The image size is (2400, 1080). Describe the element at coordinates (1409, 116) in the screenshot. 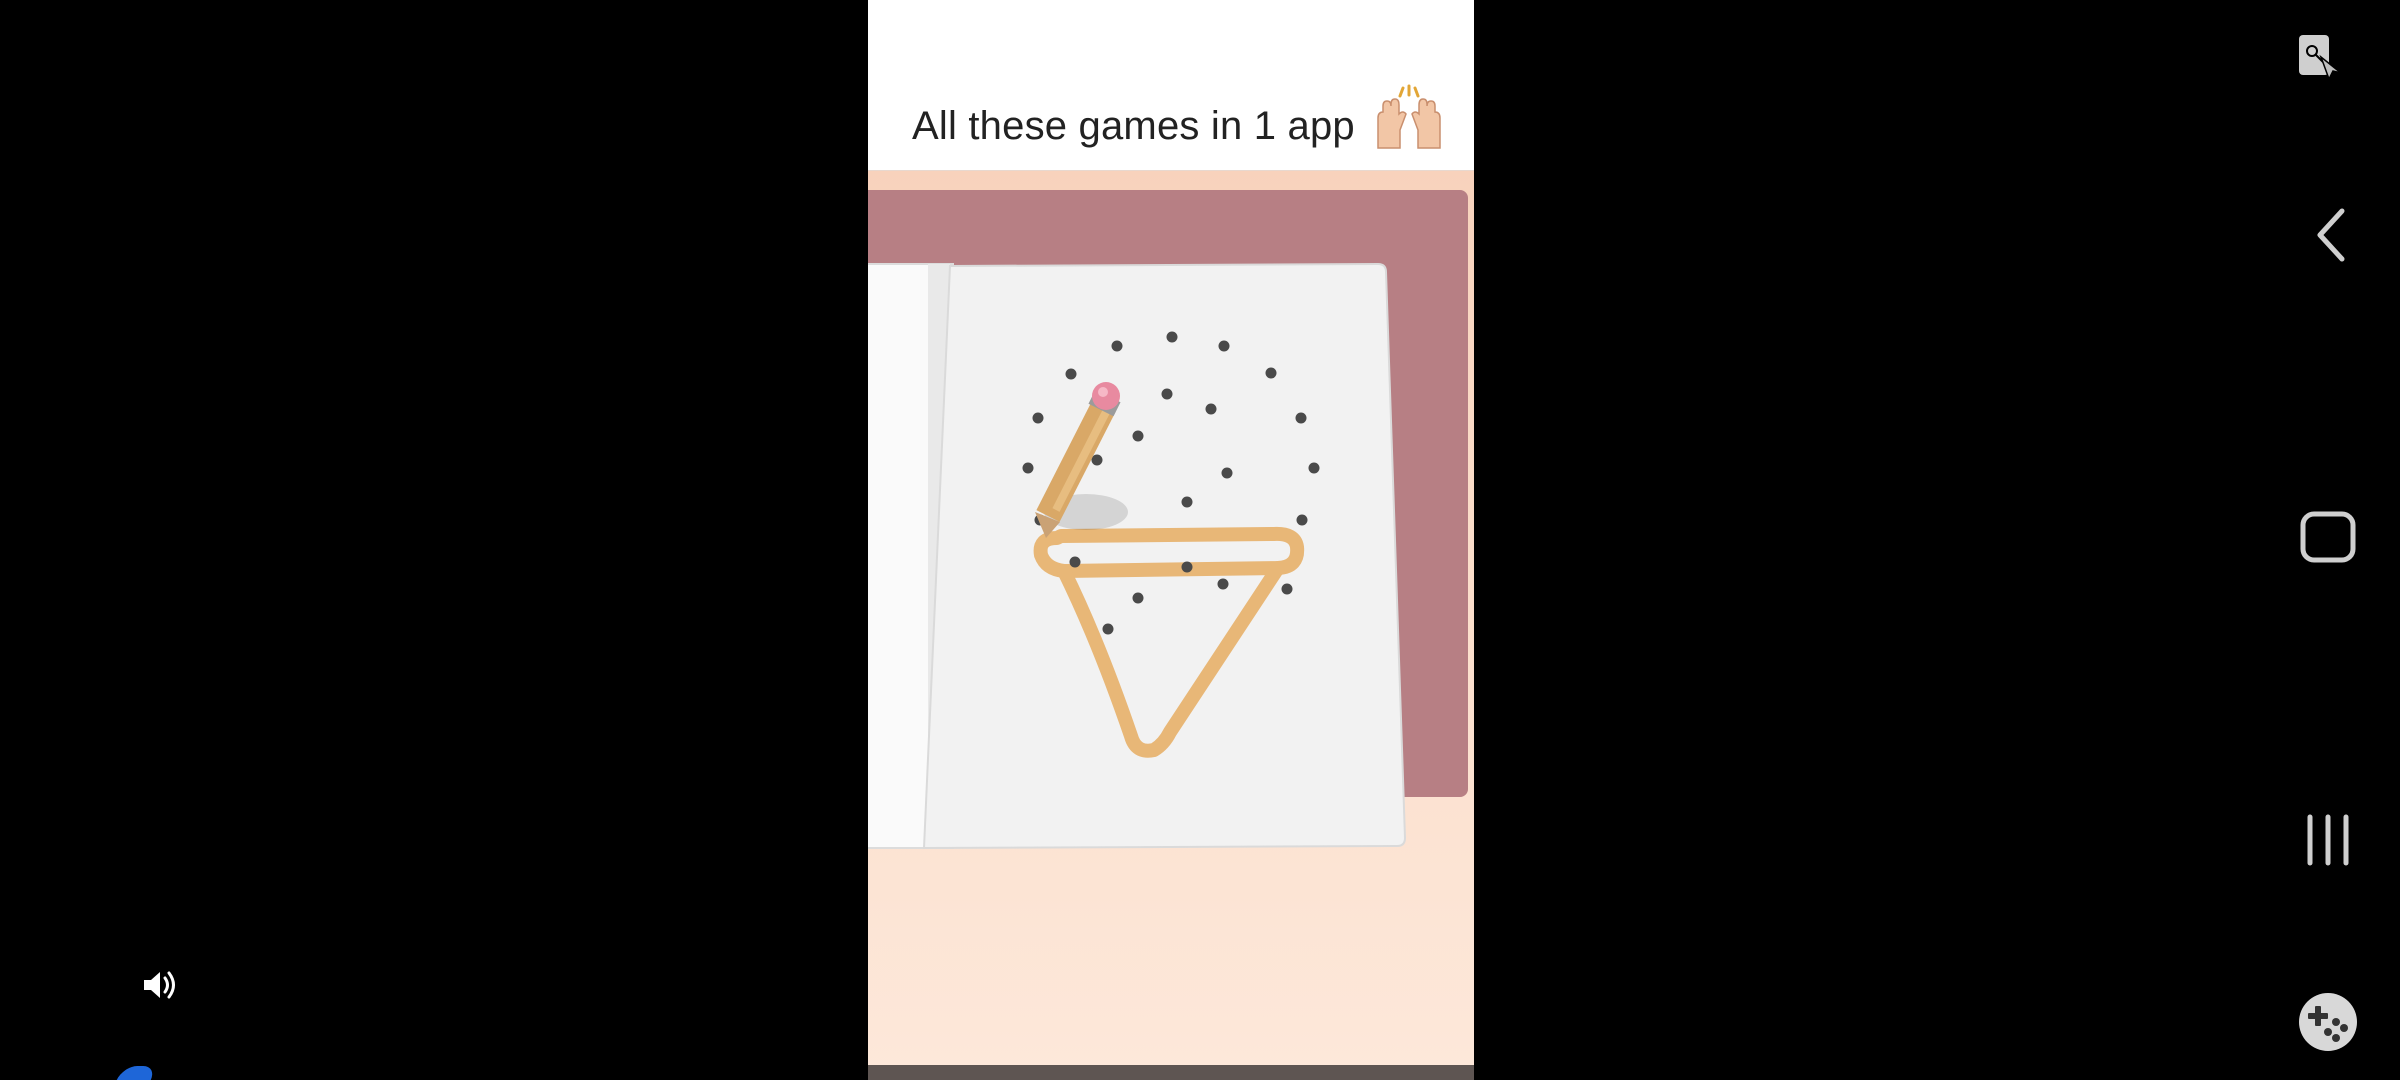

I see `raising-hands-icon` at that location.